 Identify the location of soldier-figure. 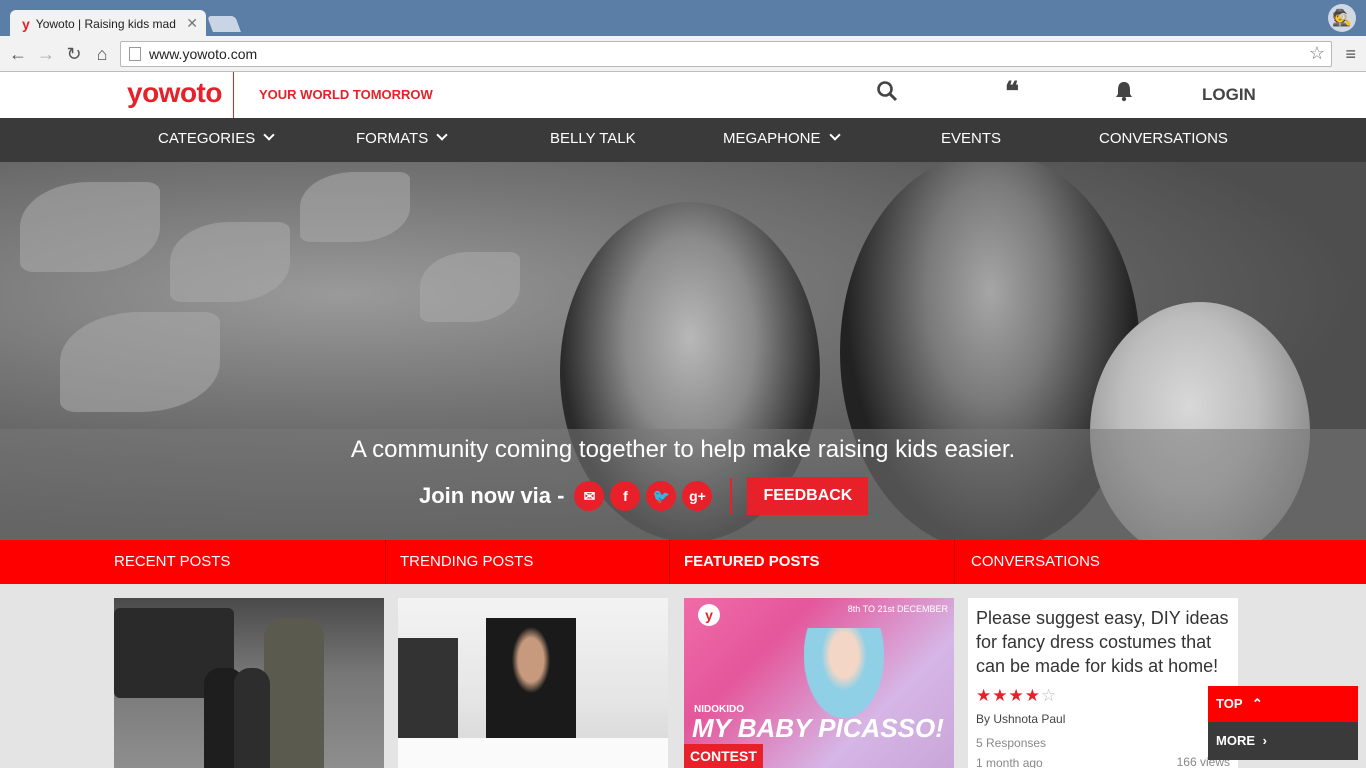
(294, 693).